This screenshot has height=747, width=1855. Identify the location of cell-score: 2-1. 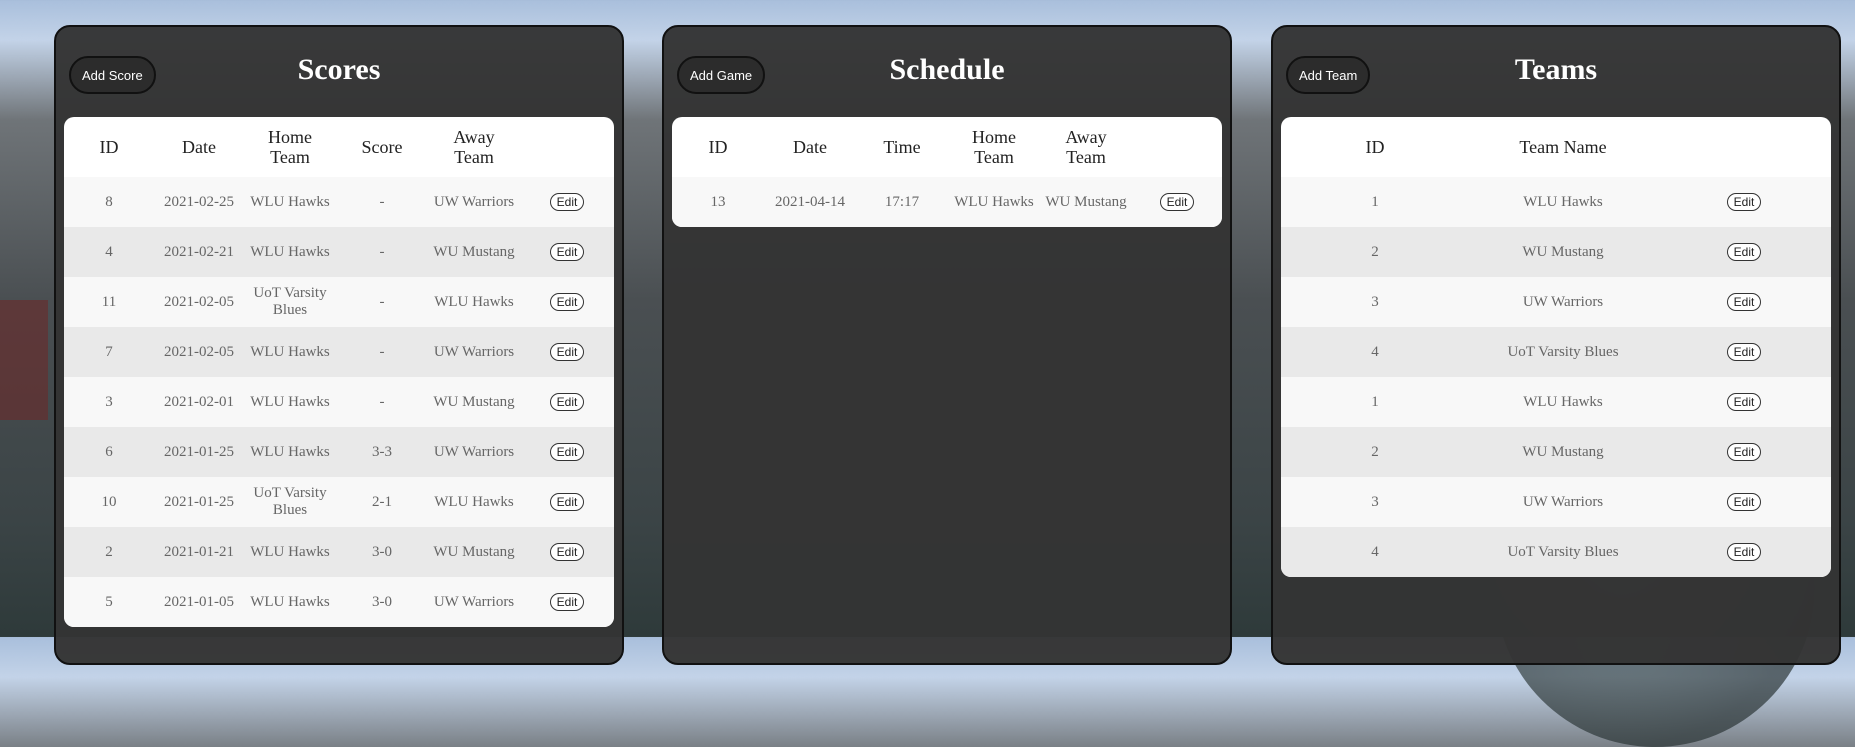
(382, 501).